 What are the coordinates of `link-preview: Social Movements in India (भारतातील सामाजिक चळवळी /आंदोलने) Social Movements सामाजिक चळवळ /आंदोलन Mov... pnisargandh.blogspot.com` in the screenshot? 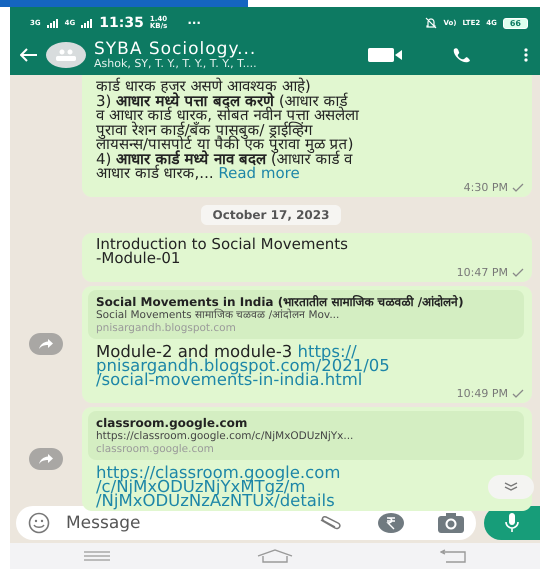 It's located at (306, 314).